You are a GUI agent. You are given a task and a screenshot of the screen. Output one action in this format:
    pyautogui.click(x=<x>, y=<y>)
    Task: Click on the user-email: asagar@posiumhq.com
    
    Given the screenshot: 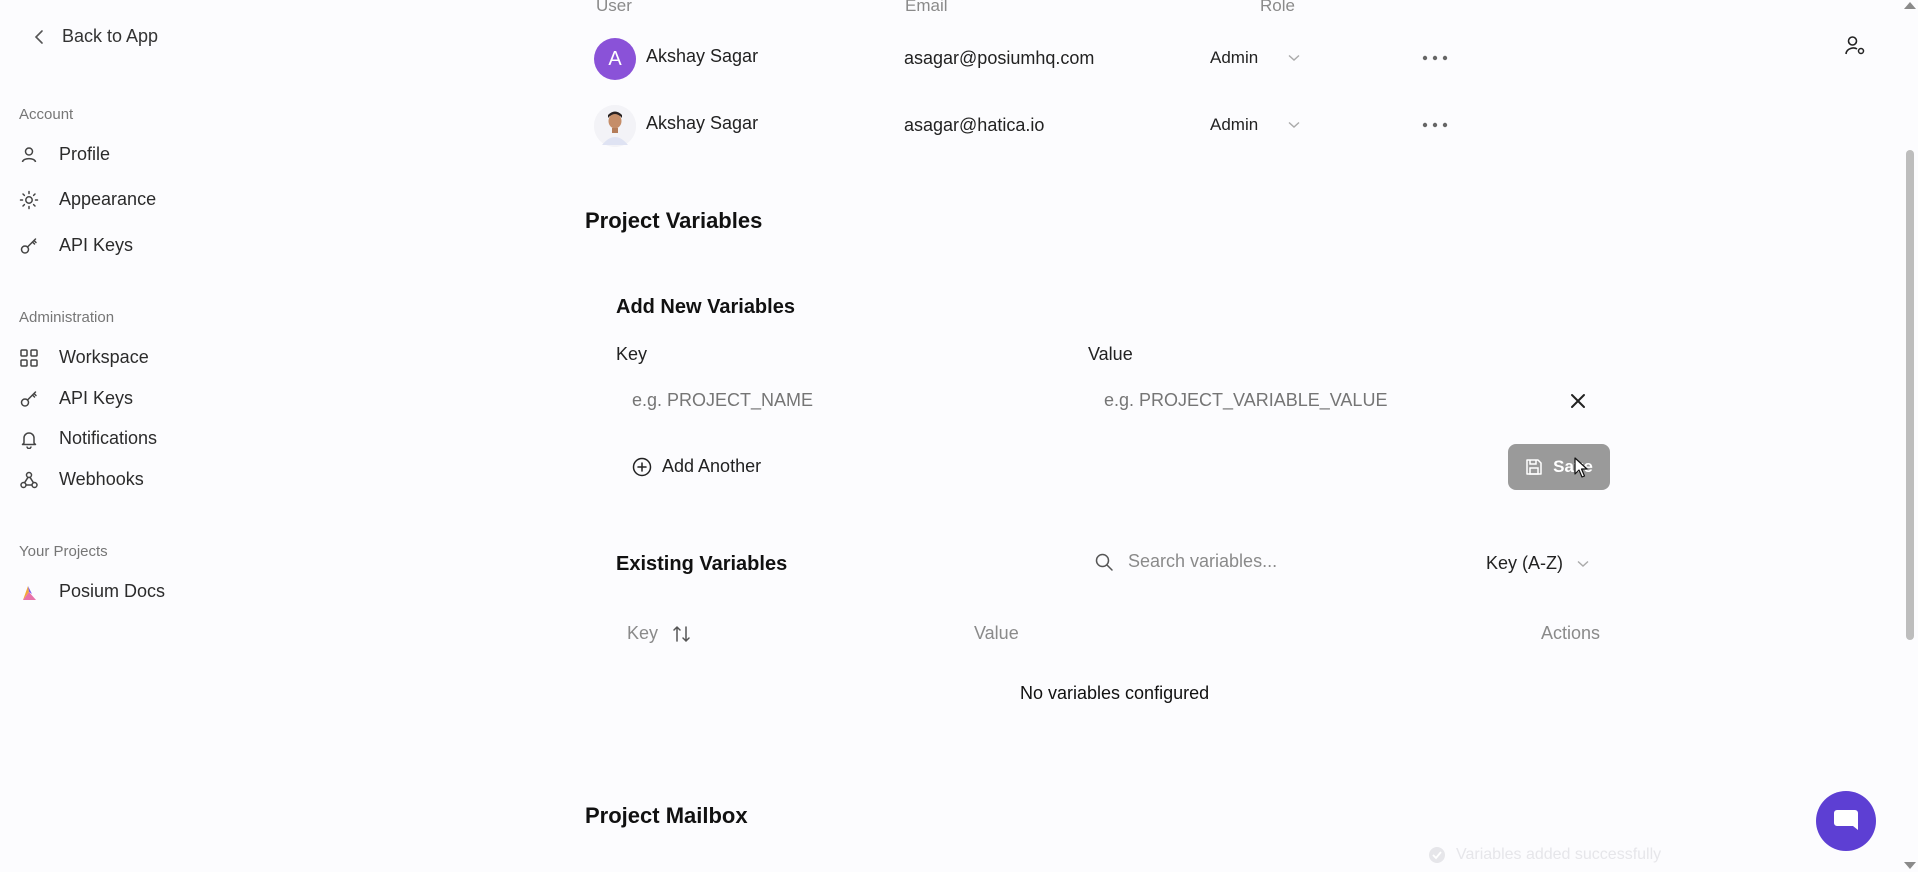 What is the action you would take?
    pyautogui.click(x=999, y=58)
    